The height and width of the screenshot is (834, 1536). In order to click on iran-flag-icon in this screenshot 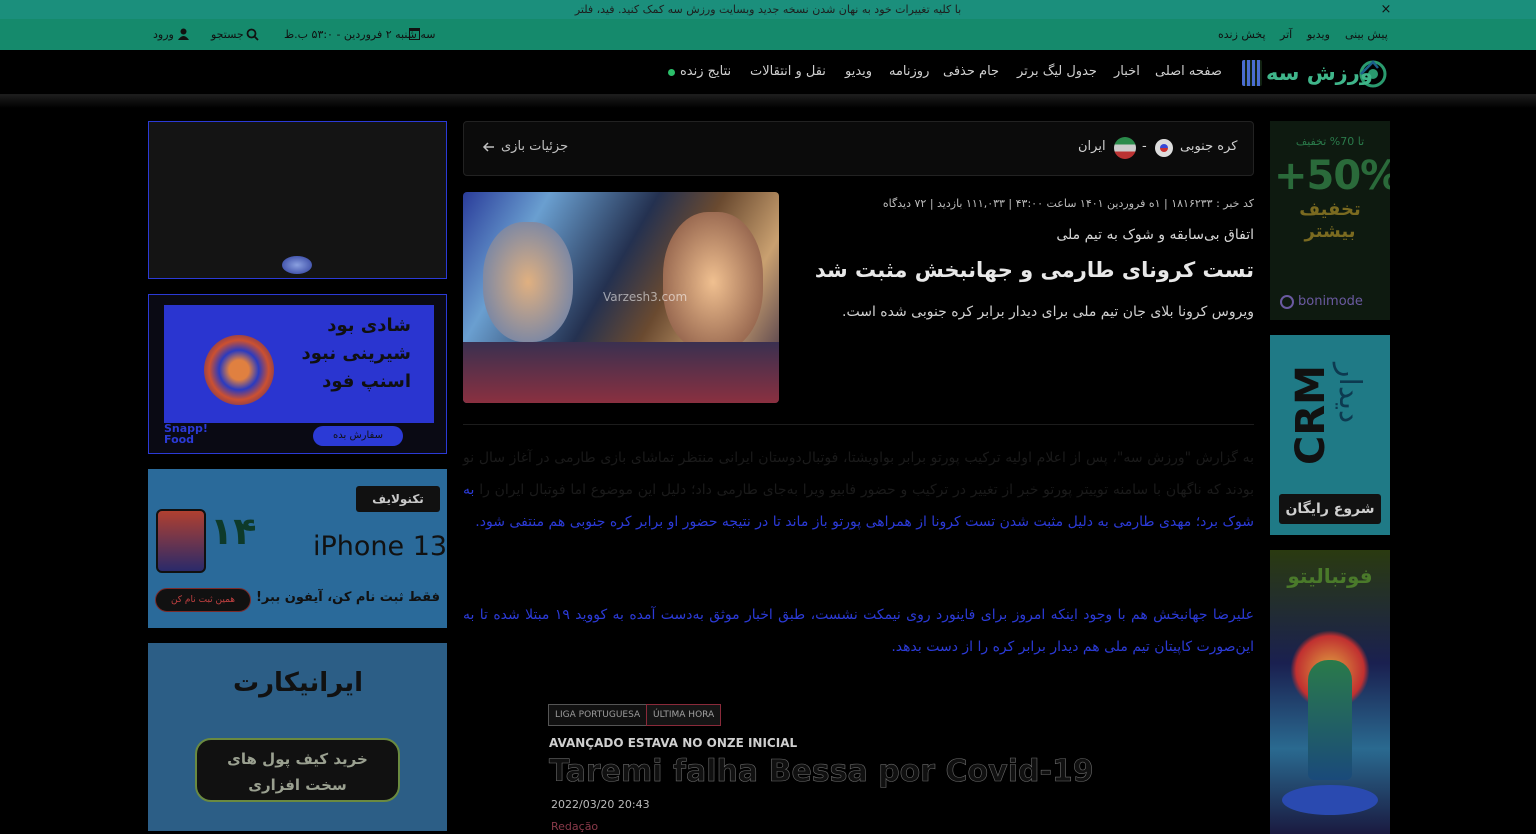, I will do `click(1125, 148)`.